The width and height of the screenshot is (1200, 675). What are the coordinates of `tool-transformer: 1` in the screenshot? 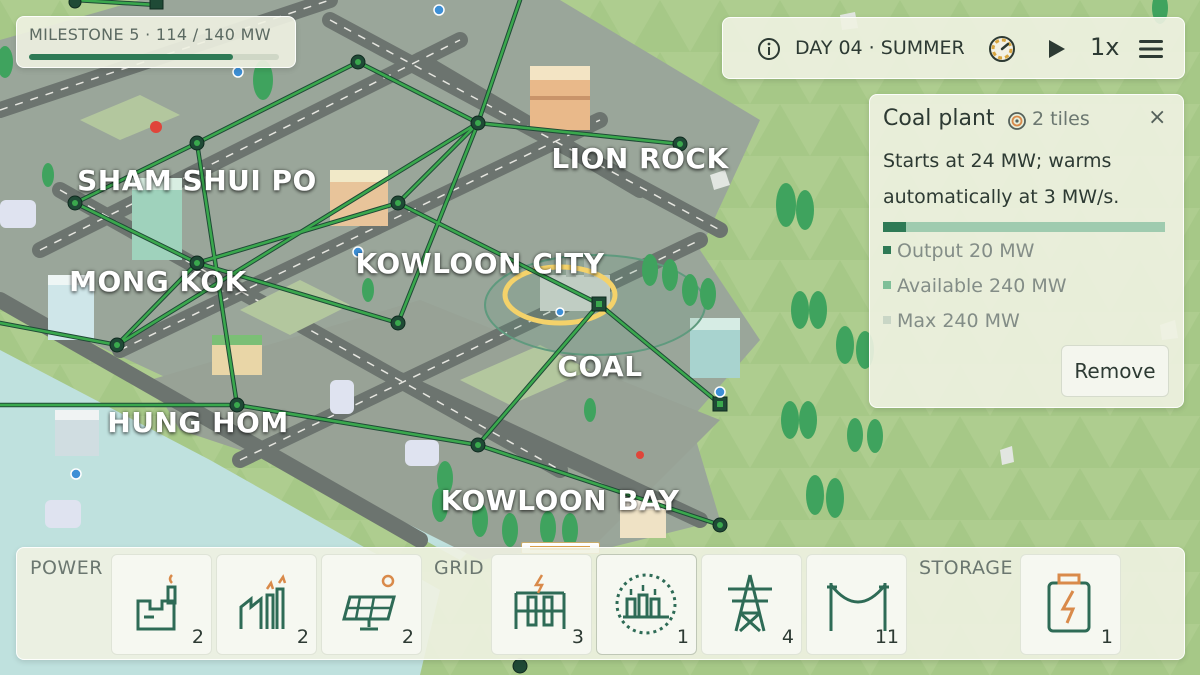 It's located at (646, 604).